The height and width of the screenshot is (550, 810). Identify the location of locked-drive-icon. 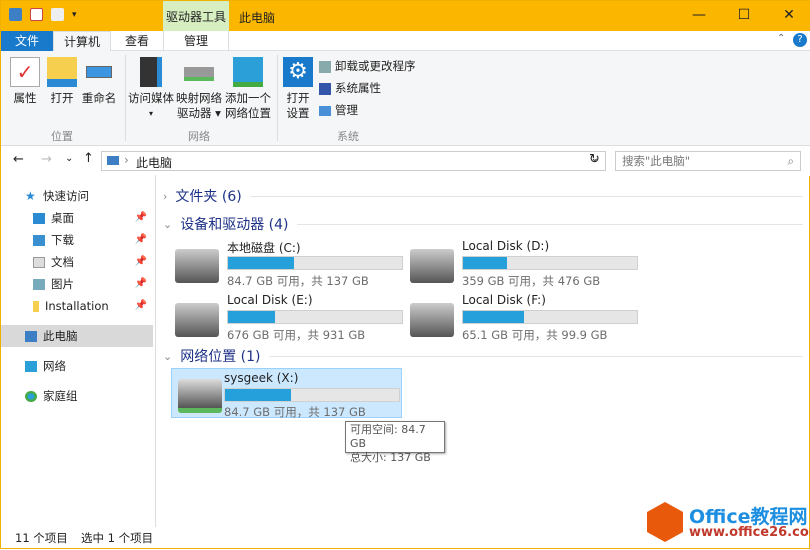
(432, 266).